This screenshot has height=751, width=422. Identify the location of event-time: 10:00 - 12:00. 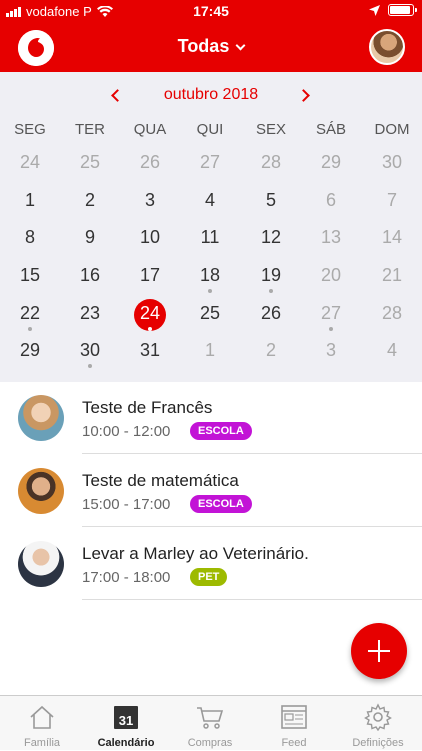
(126, 431).